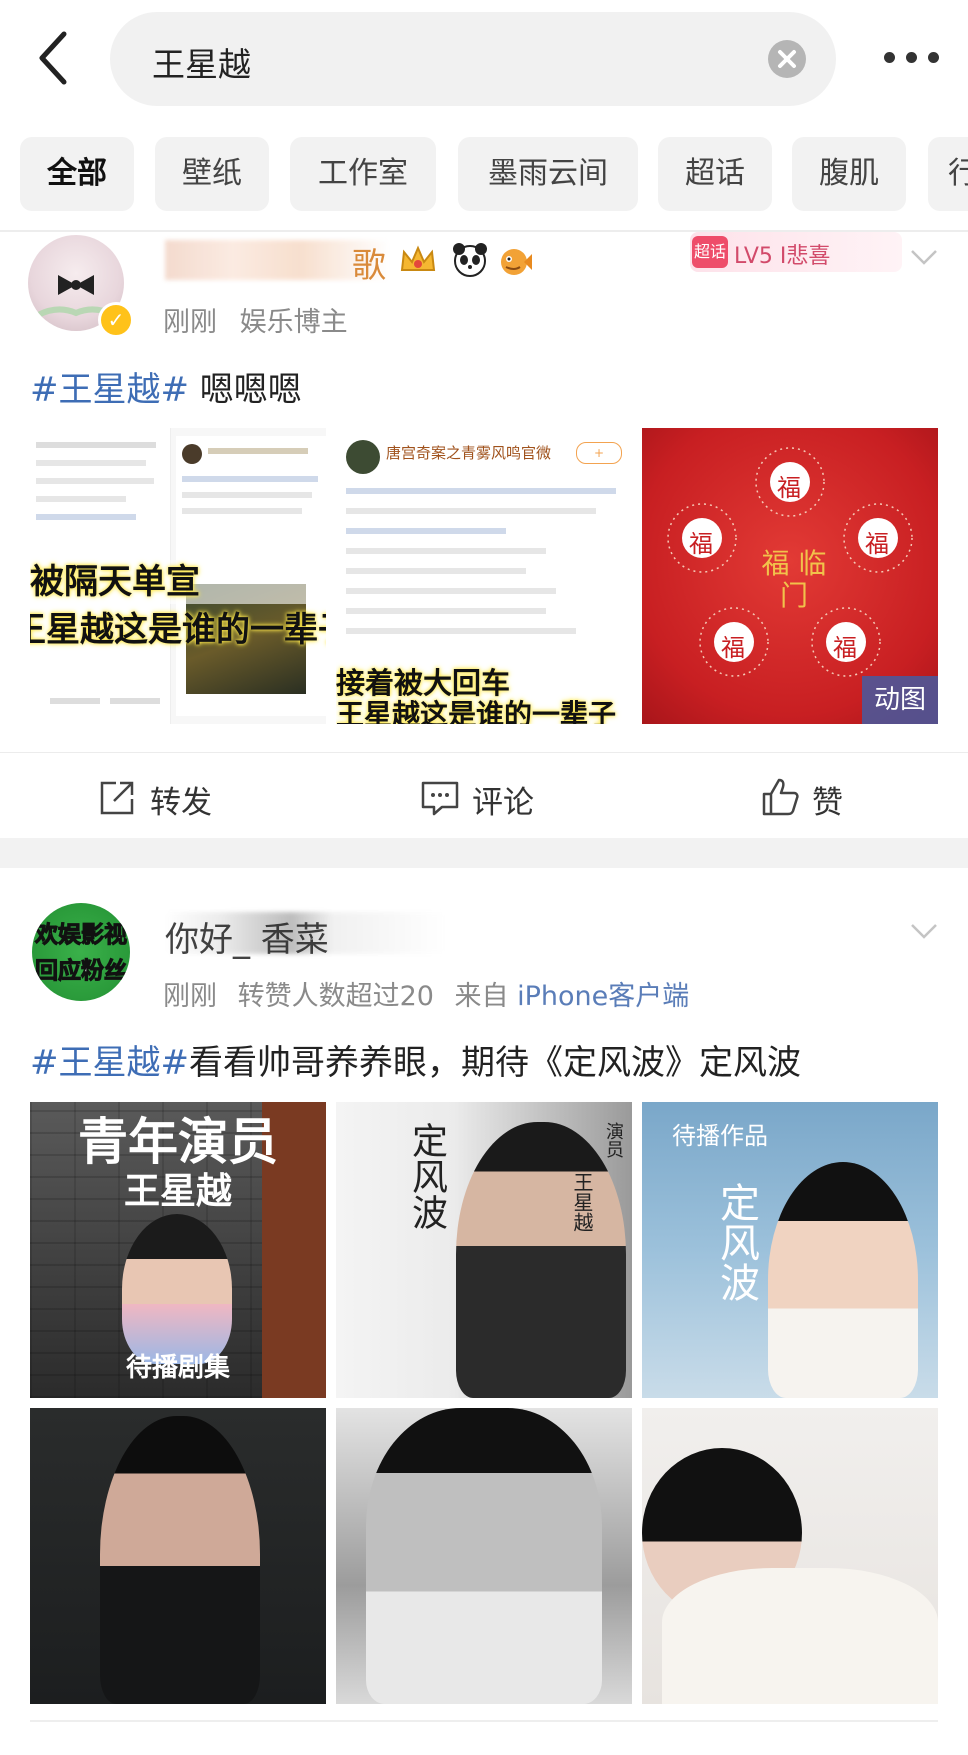 The width and height of the screenshot is (968, 1755). I want to click on tab-wallpaper: 壁纸, so click(212, 174).